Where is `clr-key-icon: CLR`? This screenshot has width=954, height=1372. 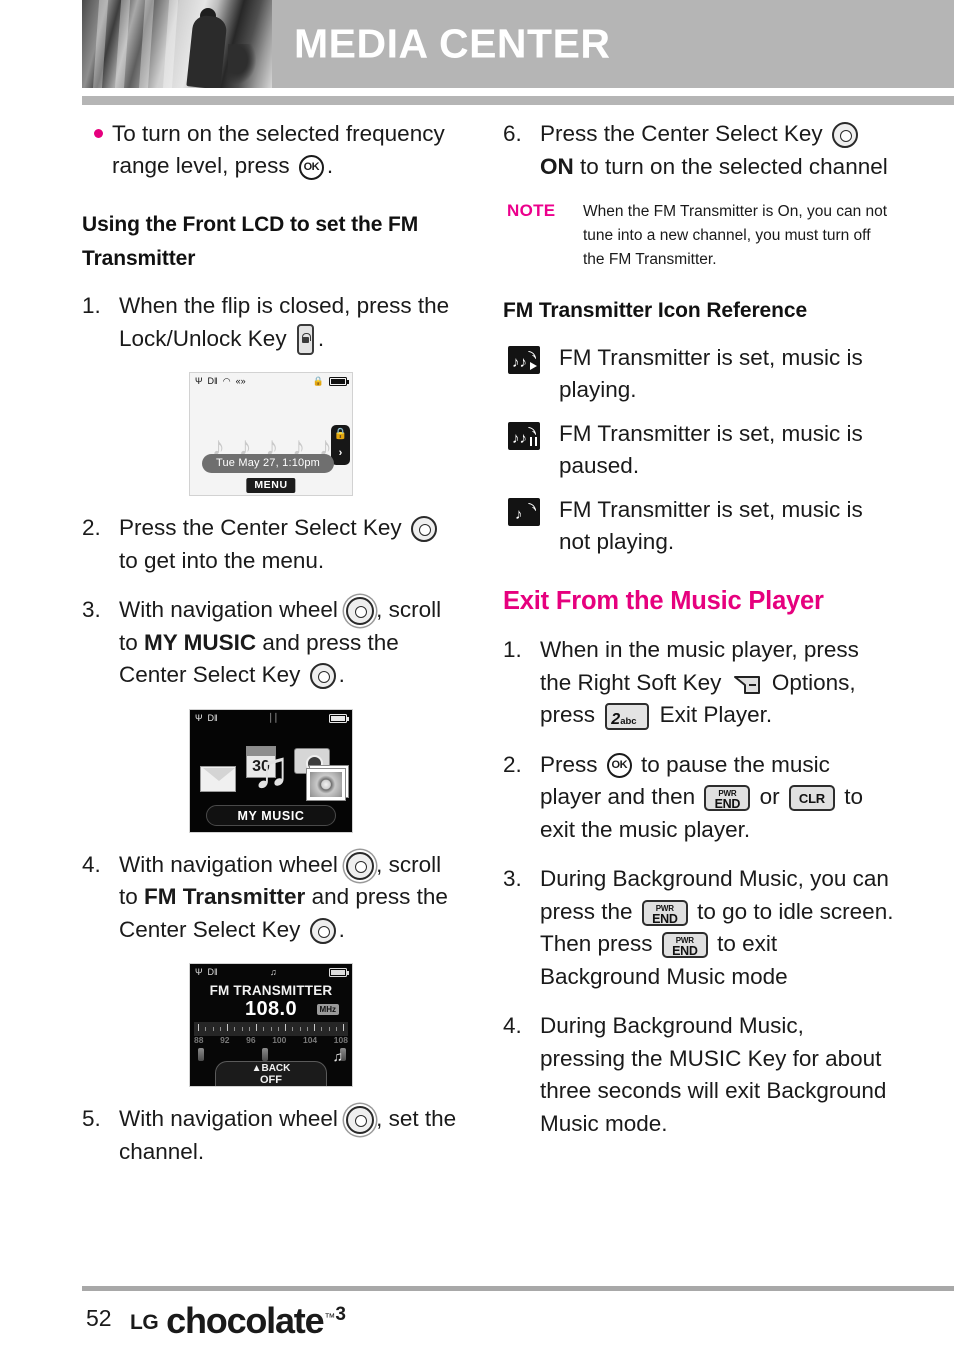
clr-key-icon: CLR is located at coordinates (811, 798).